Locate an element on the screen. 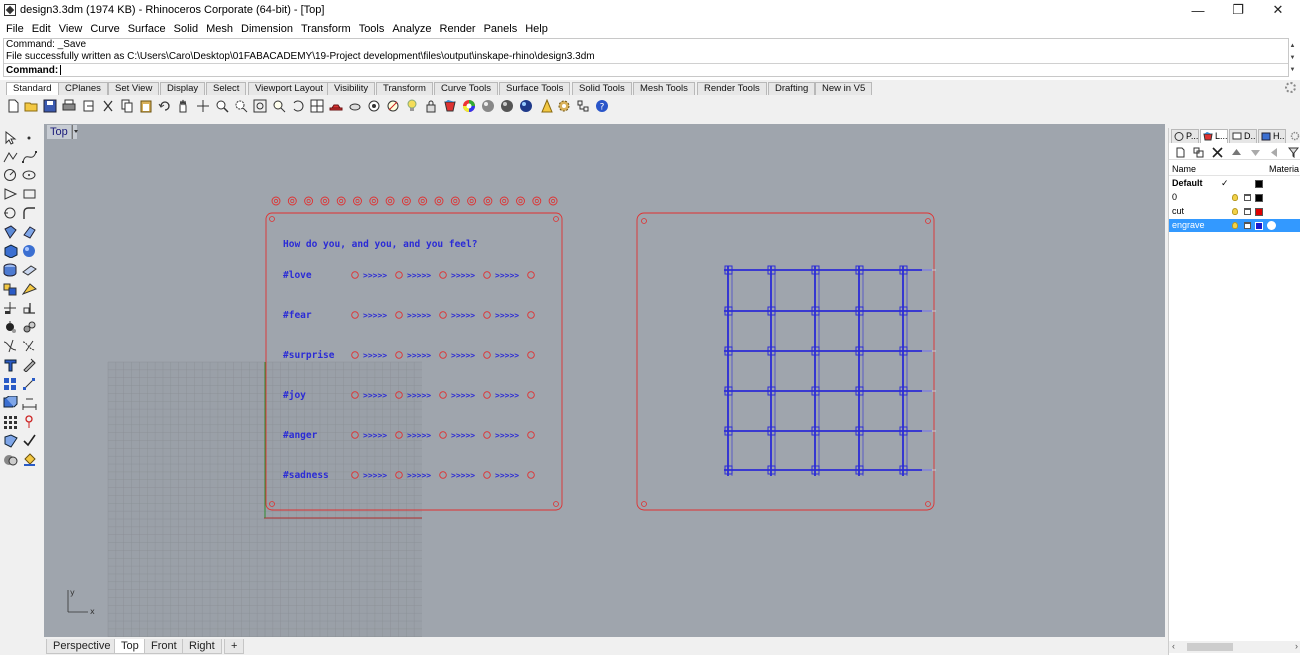 The image size is (1300, 655). menu-help: Help is located at coordinates (536, 29).